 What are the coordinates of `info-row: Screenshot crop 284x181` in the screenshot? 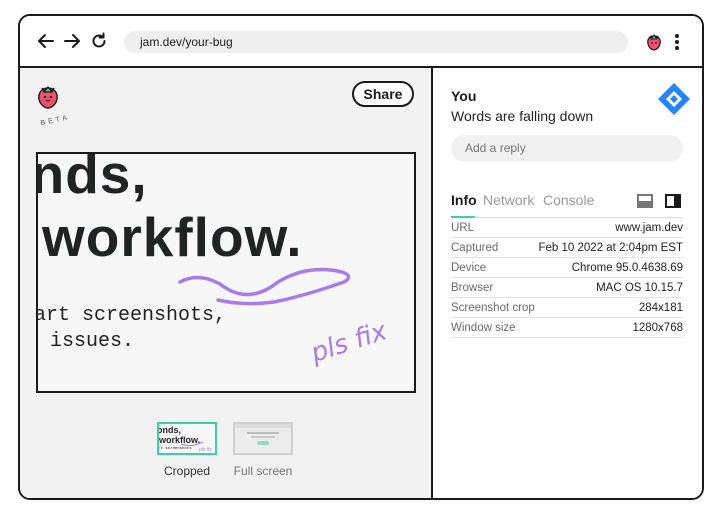 It's located at (567, 308).